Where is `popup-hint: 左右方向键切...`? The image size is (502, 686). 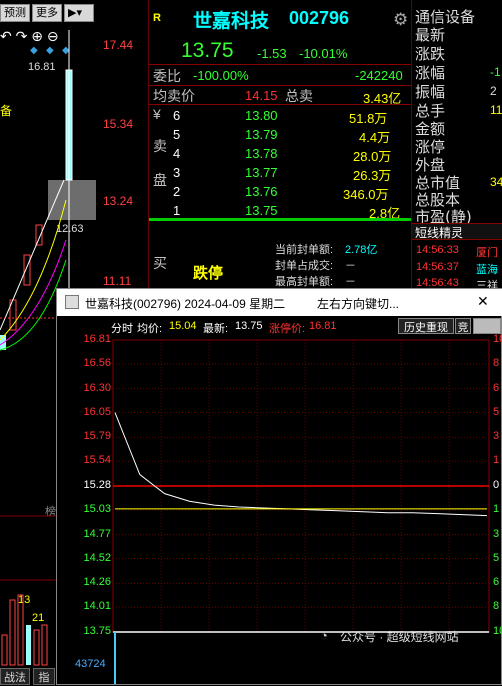
popup-hint: 左右方向键切... is located at coordinates (358, 304).